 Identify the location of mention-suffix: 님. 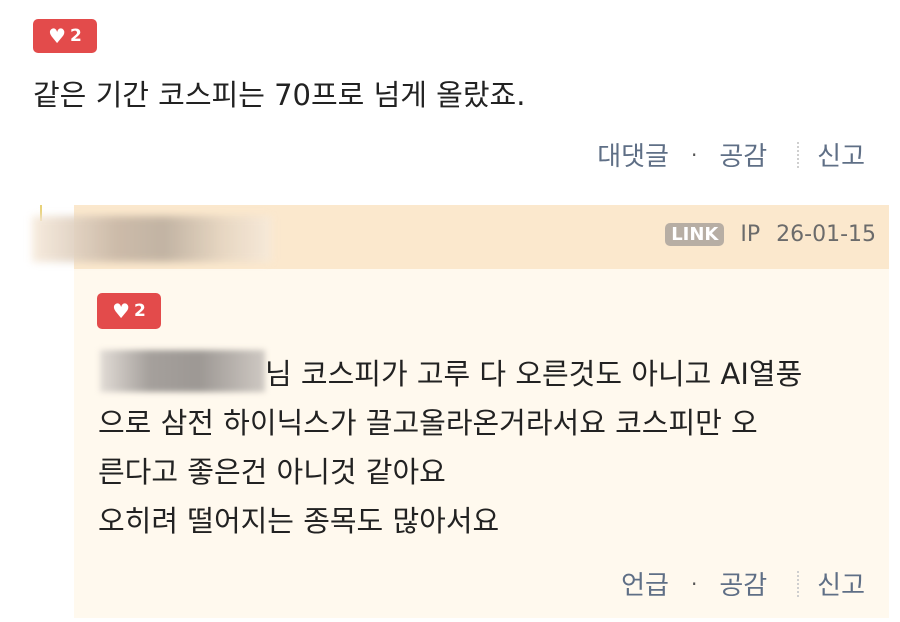
(278, 374).